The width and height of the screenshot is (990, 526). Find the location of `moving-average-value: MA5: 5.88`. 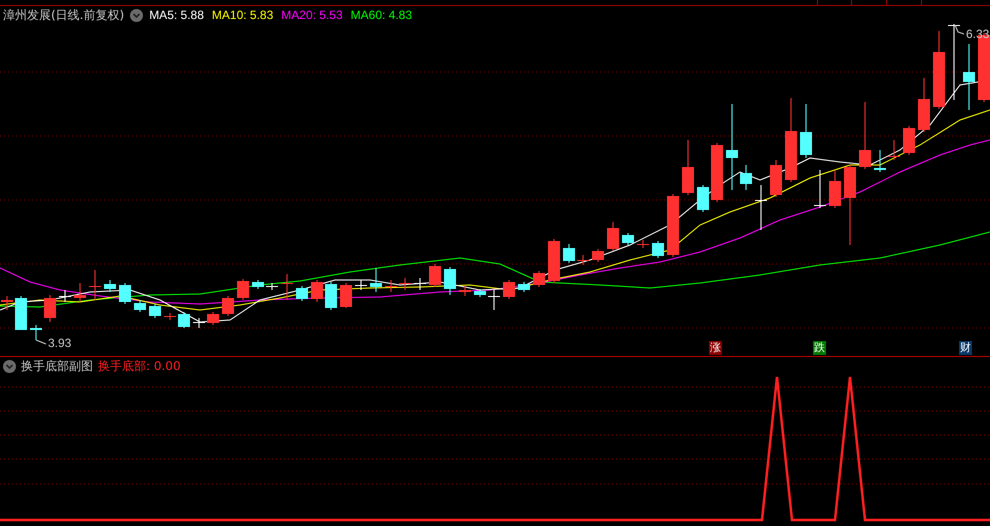

moving-average-value: MA5: 5.88 is located at coordinates (176, 15).